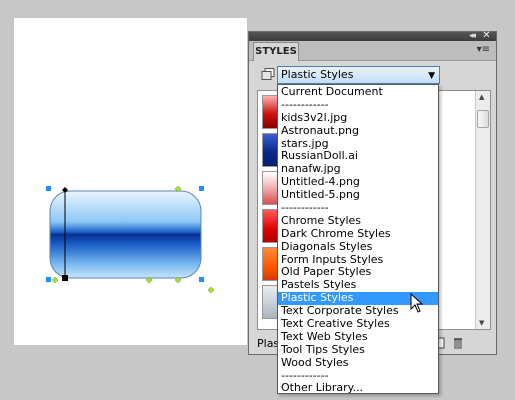  I want to click on library-icon, so click(268, 74).